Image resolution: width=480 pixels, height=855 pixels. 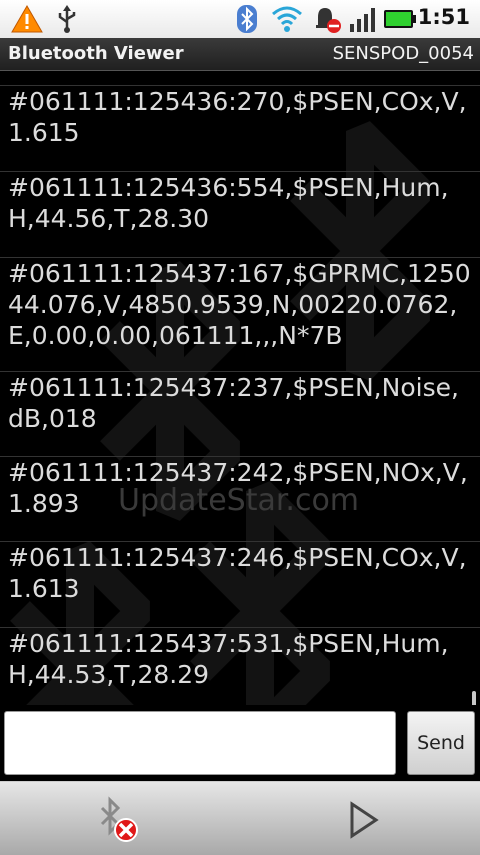 What do you see at coordinates (364, 820) in the screenshot?
I see `play-icon` at bounding box center [364, 820].